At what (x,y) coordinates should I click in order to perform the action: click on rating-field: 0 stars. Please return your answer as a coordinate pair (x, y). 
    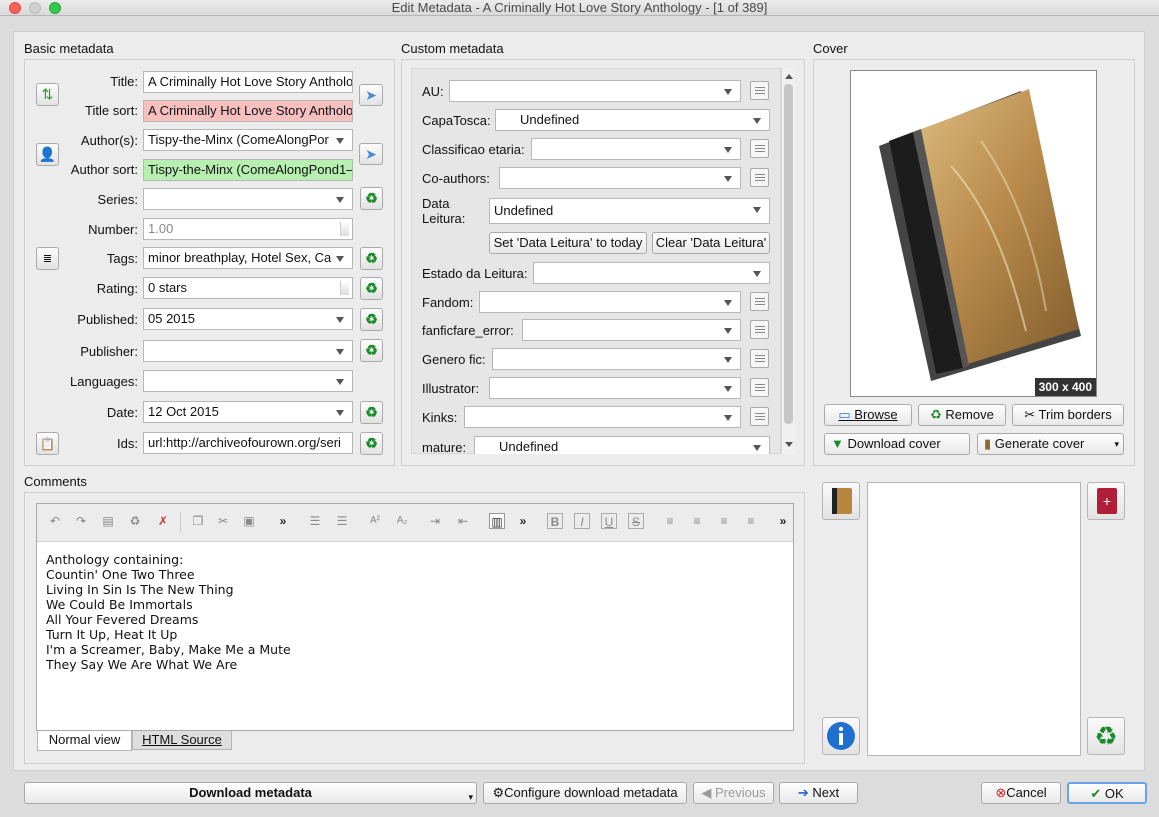
    Looking at the image, I should click on (248, 288).